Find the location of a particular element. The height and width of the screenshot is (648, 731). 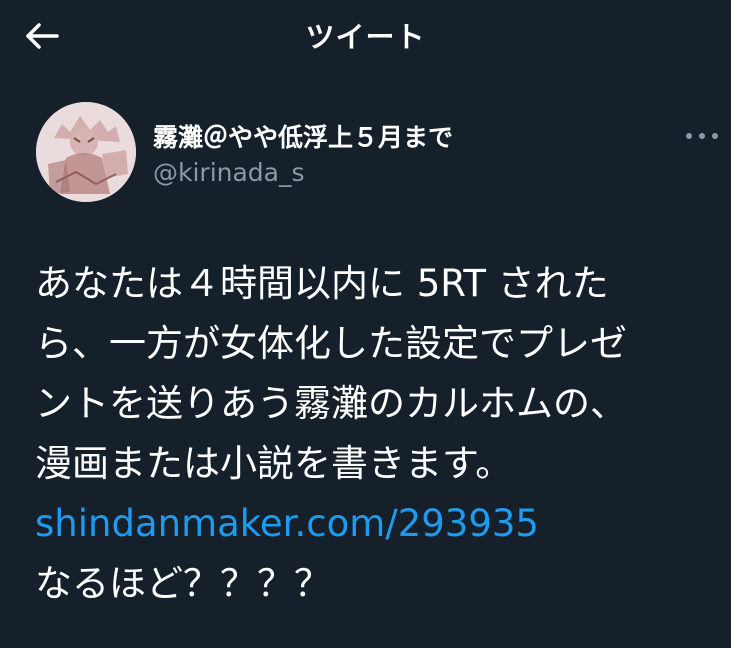

page-title: ツイート is located at coordinates (365, 37).